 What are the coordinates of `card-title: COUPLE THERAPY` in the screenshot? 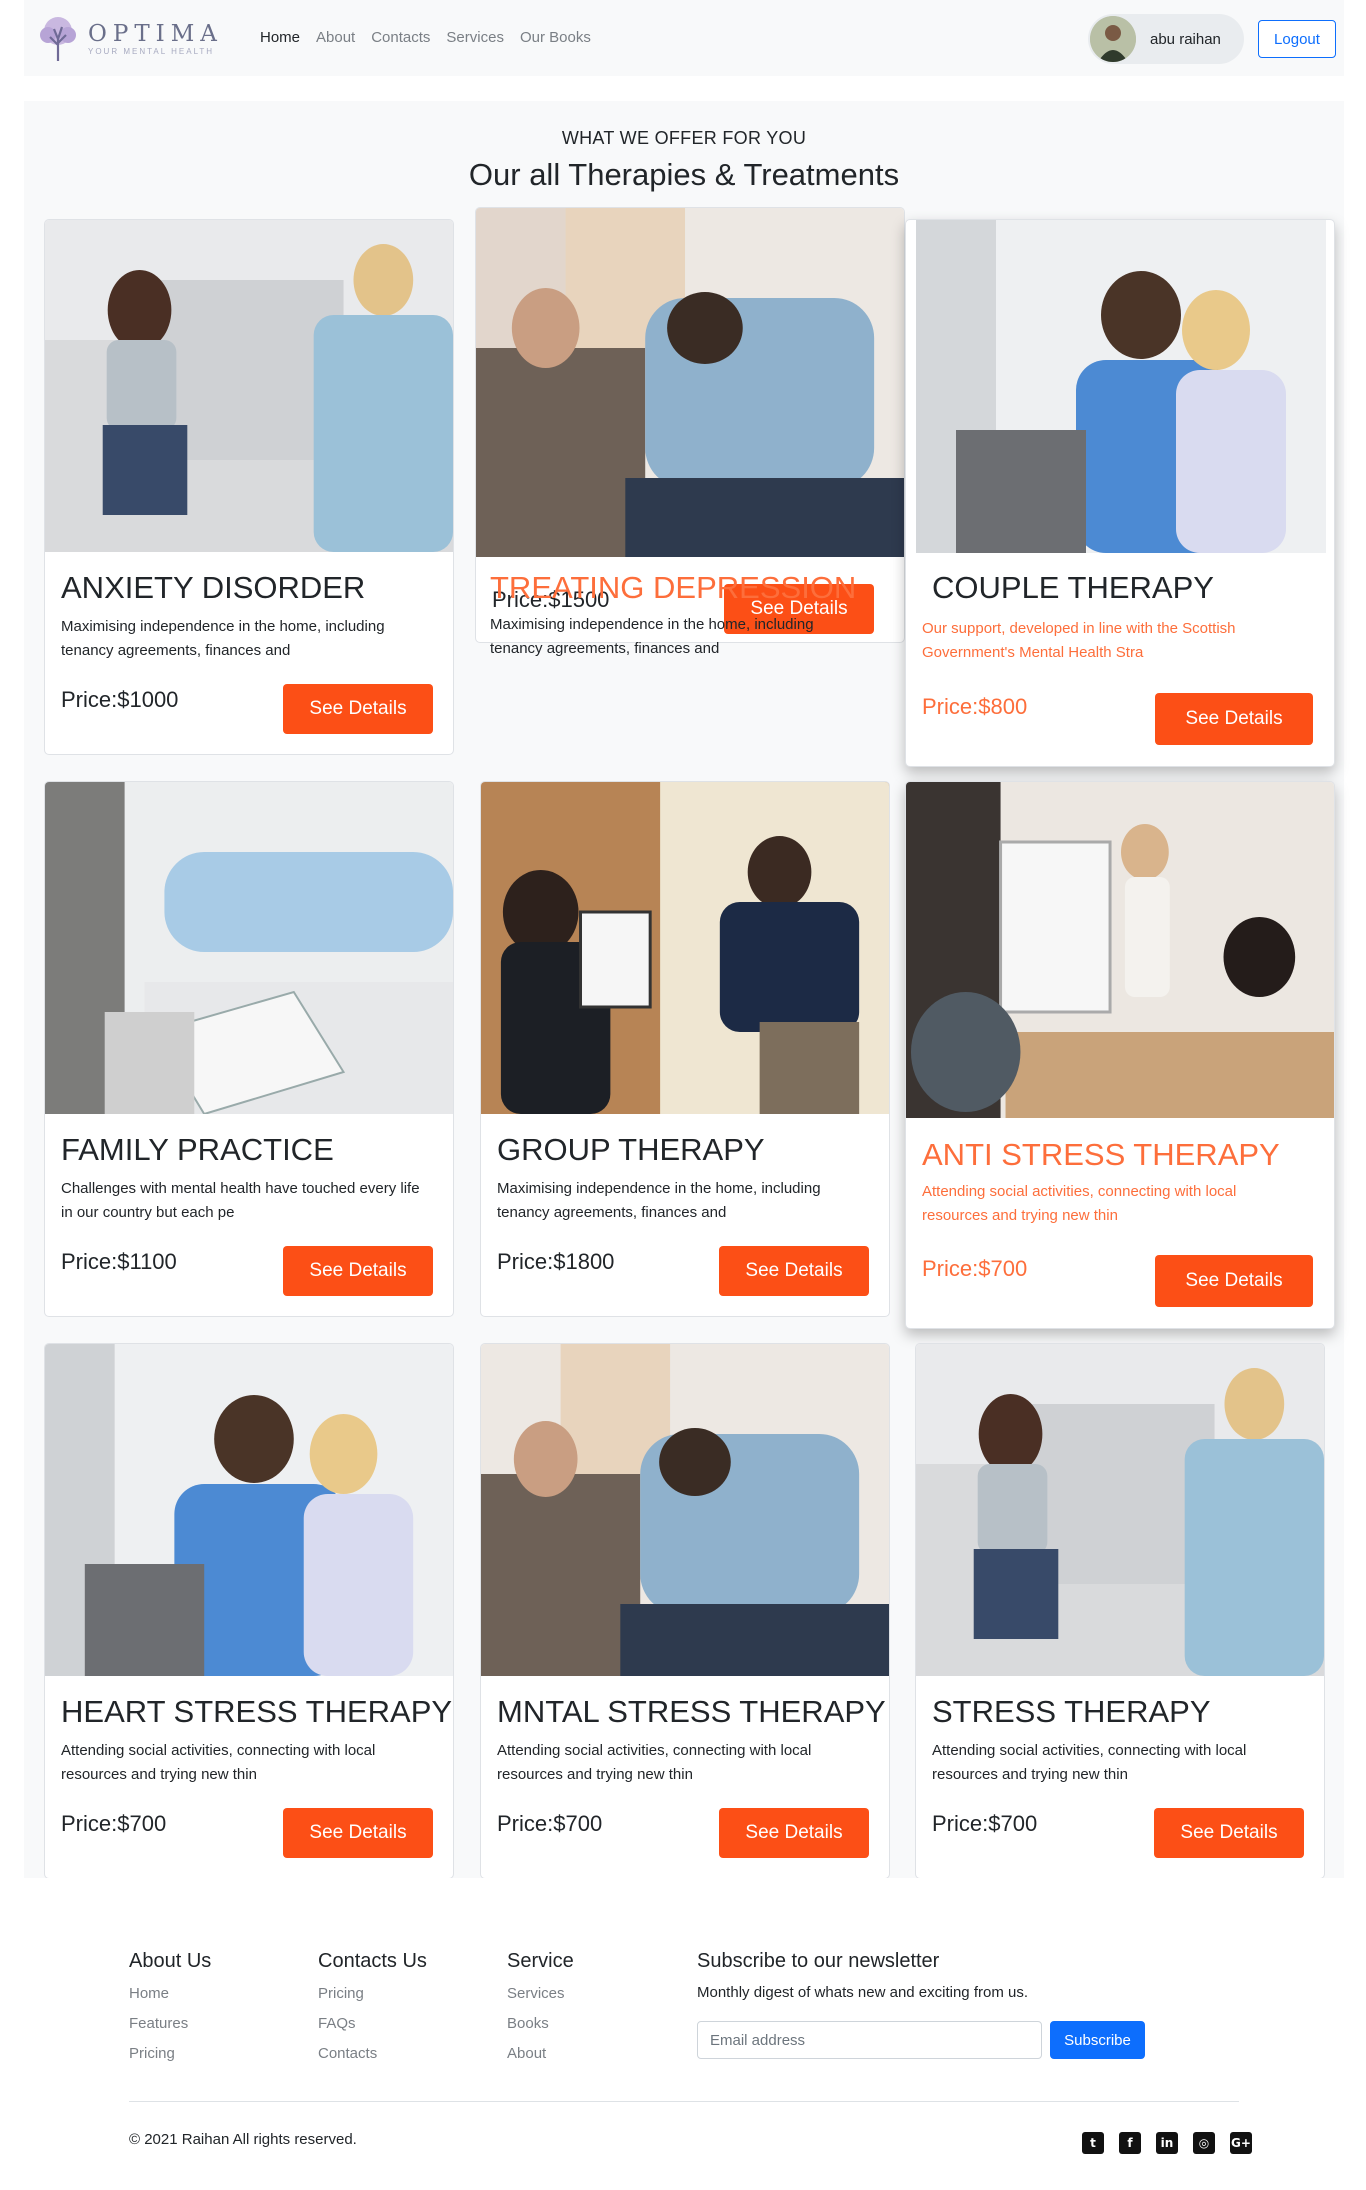 It's located at (1073, 587).